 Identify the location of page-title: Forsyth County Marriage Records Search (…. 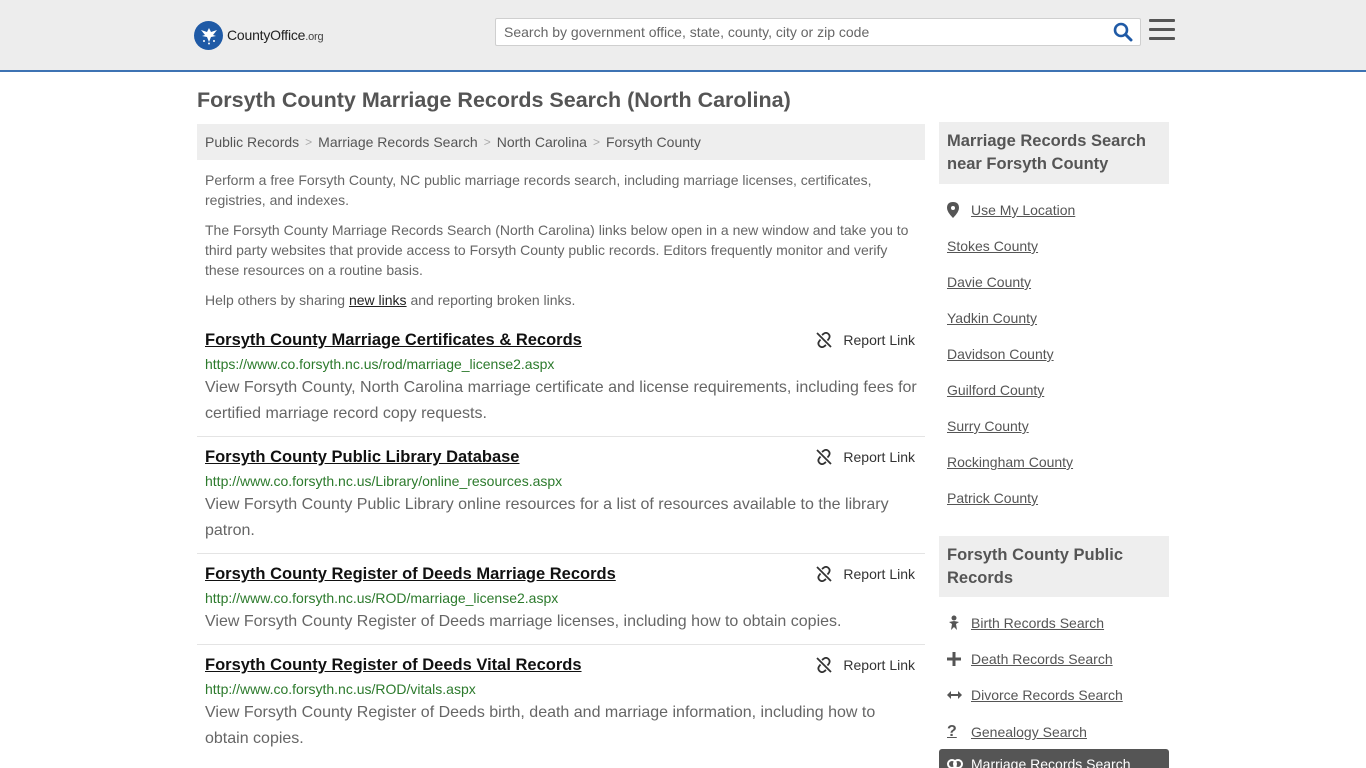
(494, 100).